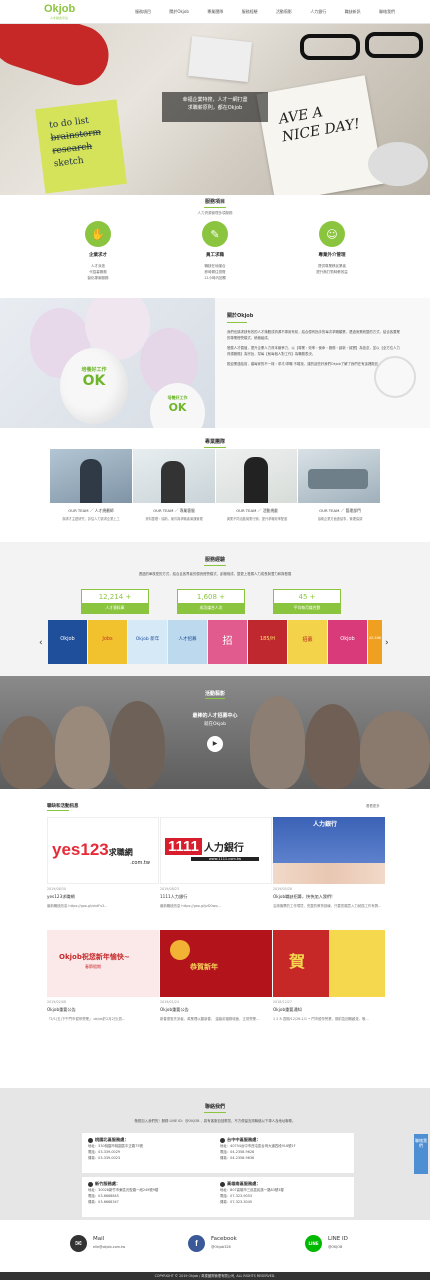  Describe the element at coordinates (332, 248) in the screenshot. I see `service-item-3: ☺ 專業外介管理 提供專業移民業者 提升無打勤時薪效益` at that location.